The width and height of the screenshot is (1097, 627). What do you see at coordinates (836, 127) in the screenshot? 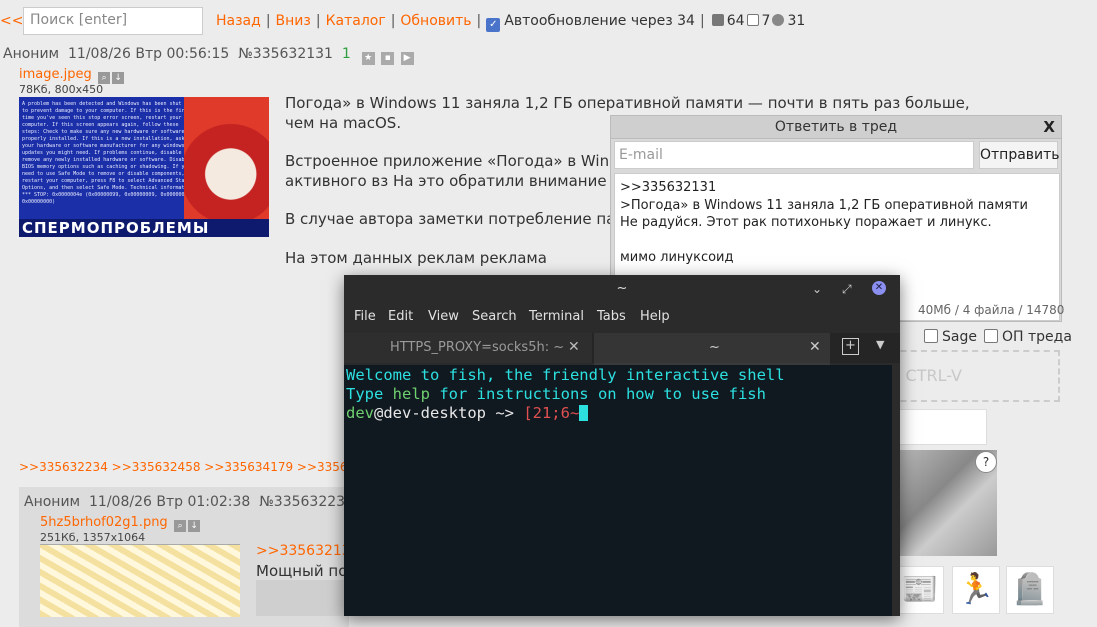
I see `reply-form-title: Ответить в тред` at bounding box center [836, 127].